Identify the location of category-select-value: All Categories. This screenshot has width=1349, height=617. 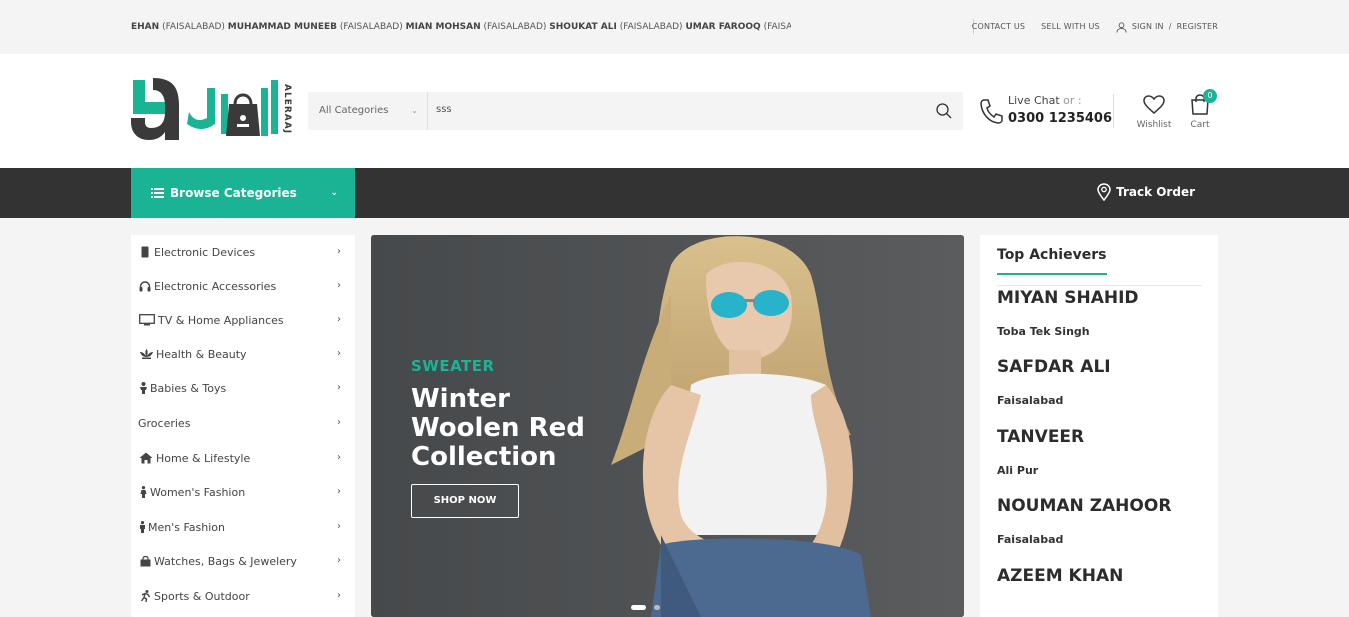
(354, 110).